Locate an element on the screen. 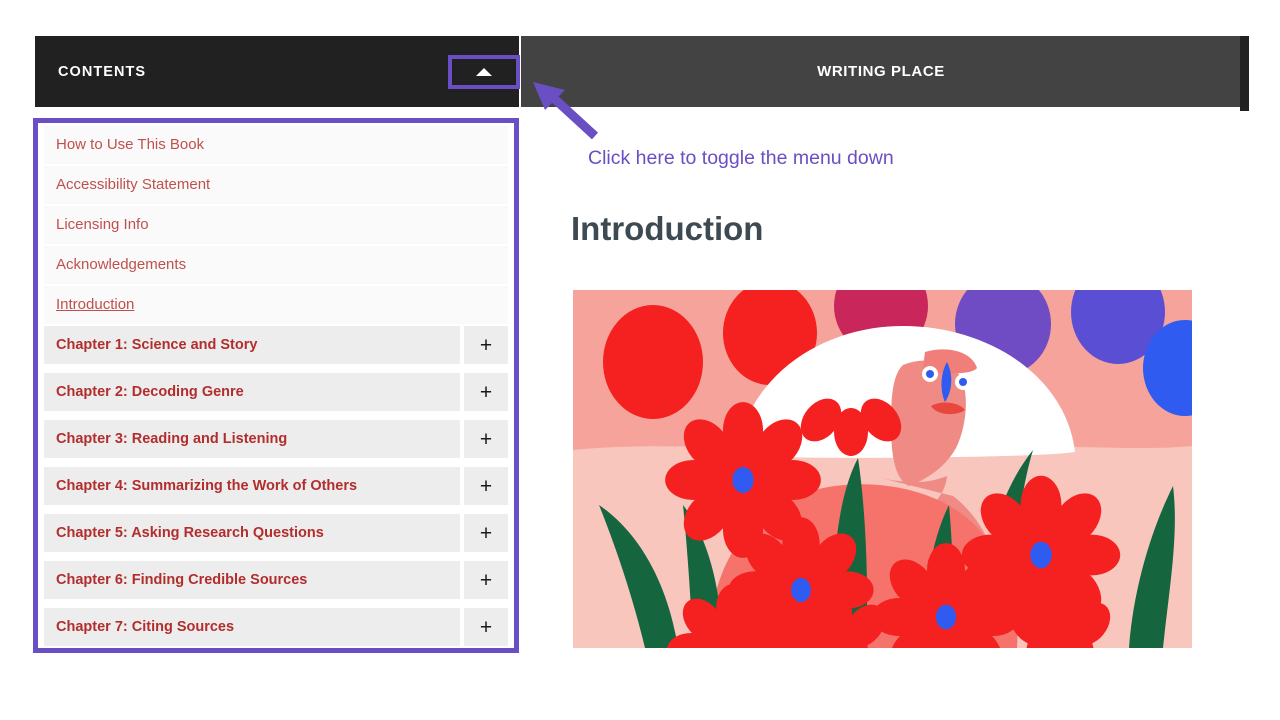  list-item: Chapter 2: Decoding Genre + is located at coordinates (276, 392).